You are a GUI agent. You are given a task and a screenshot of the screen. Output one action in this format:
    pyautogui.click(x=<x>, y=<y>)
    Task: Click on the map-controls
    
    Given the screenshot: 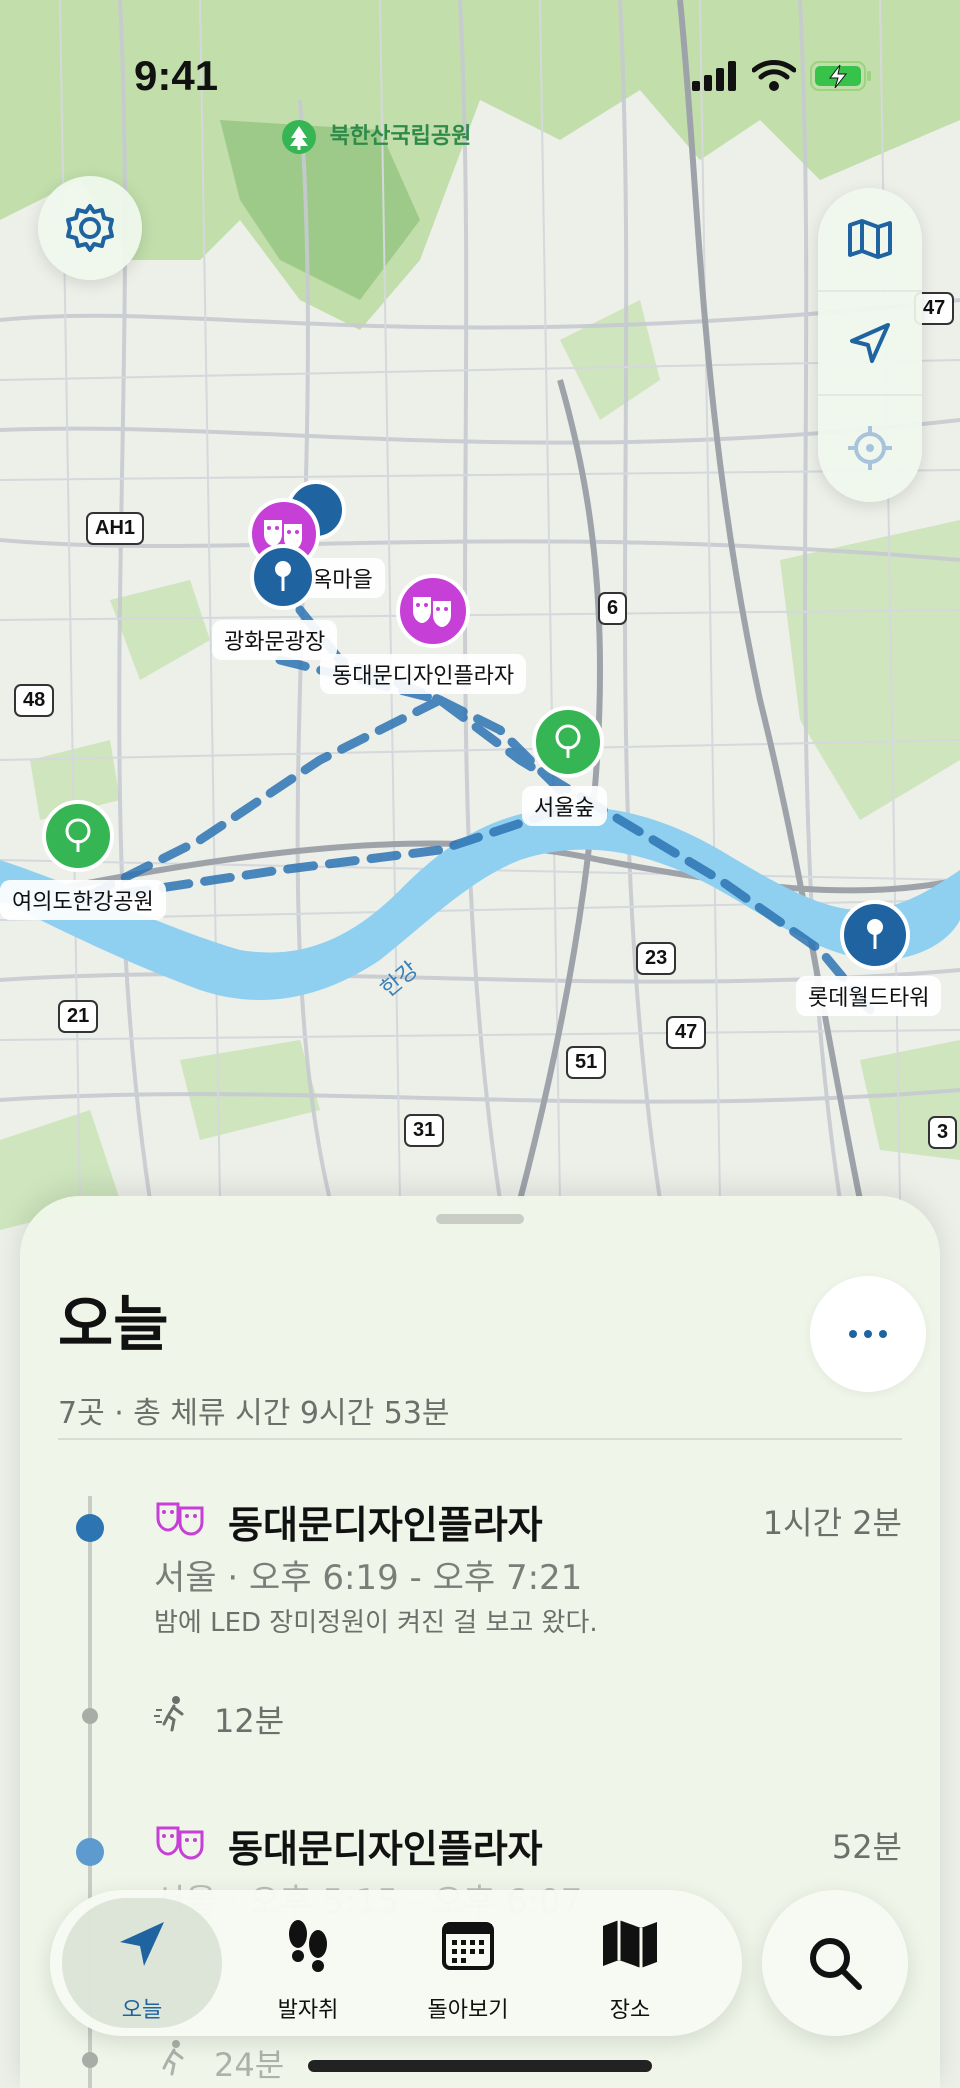 What is the action you would take?
    pyautogui.click(x=870, y=345)
    